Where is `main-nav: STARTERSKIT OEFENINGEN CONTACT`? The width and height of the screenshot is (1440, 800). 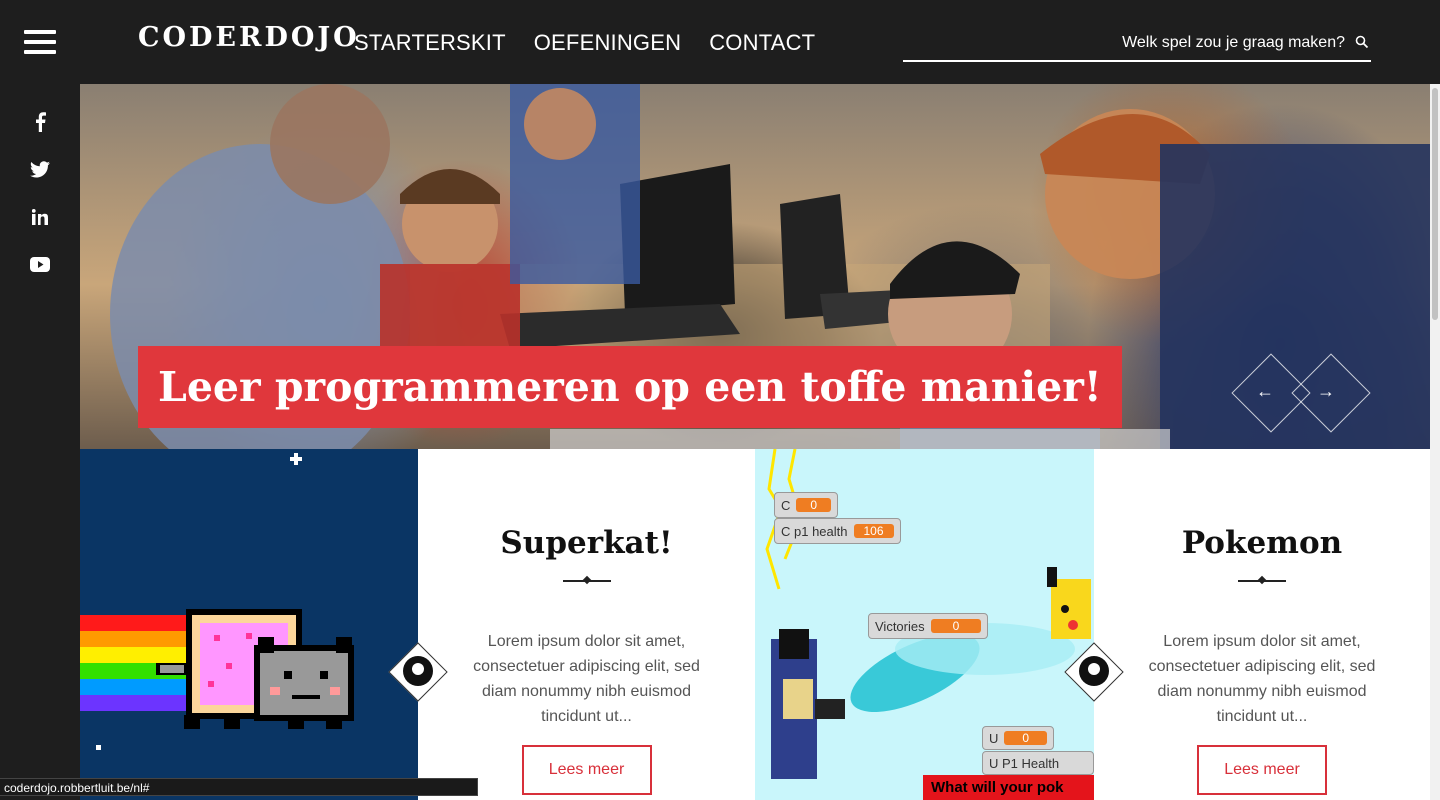 main-nav: STARTERSKIT OEFENINGEN CONTACT is located at coordinates (584, 43).